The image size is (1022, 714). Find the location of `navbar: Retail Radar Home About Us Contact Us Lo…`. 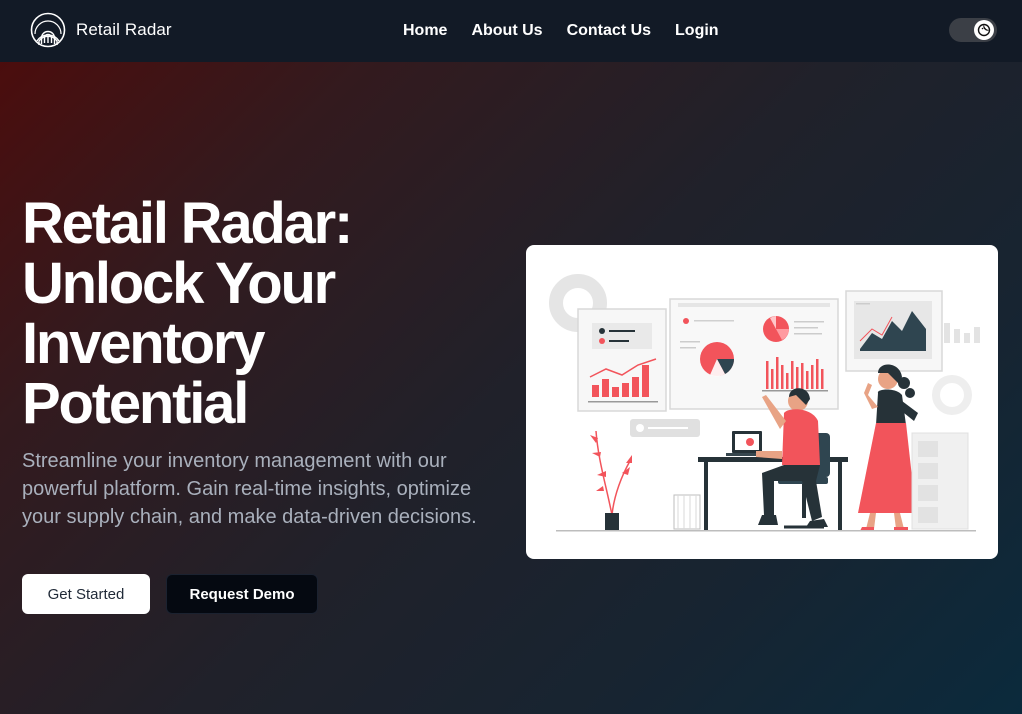

navbar: Retail Radar Home About Us Contact Us Lo… is located at coordinates (511, 31).